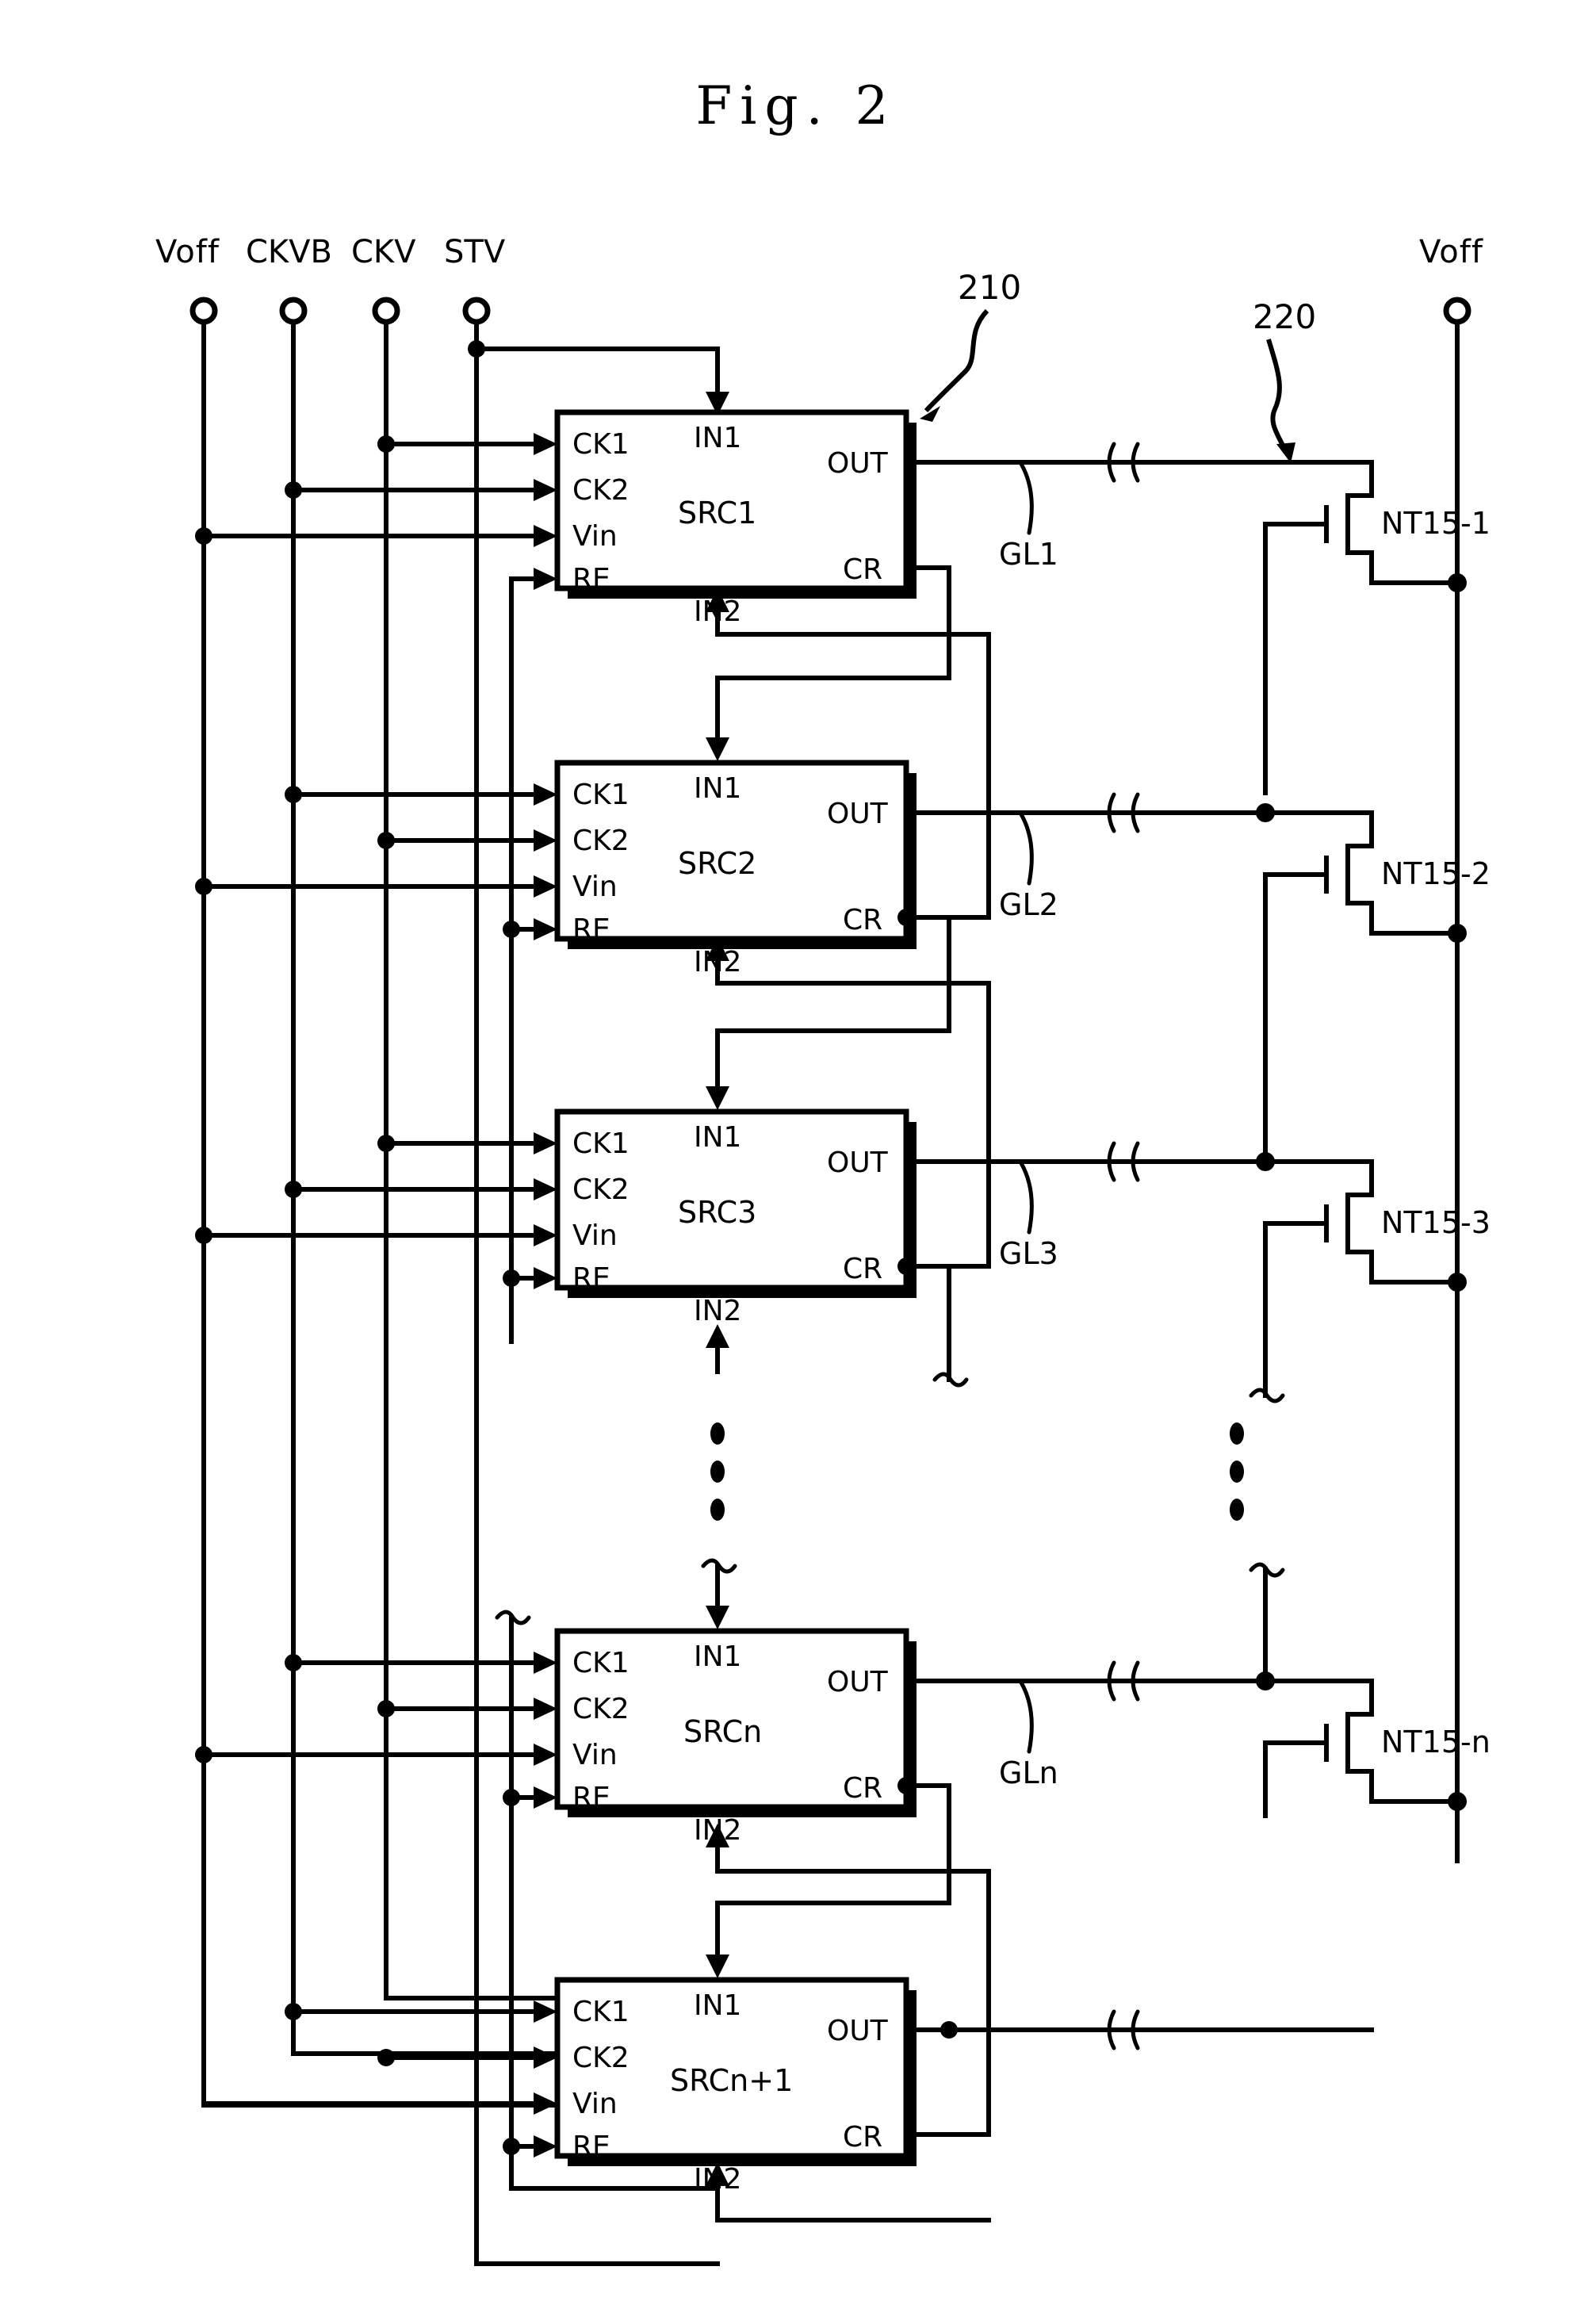 The width and height of the screenshot is (1592, 2324). I want to click on junction-ckvb-n, so click(293, 1662).